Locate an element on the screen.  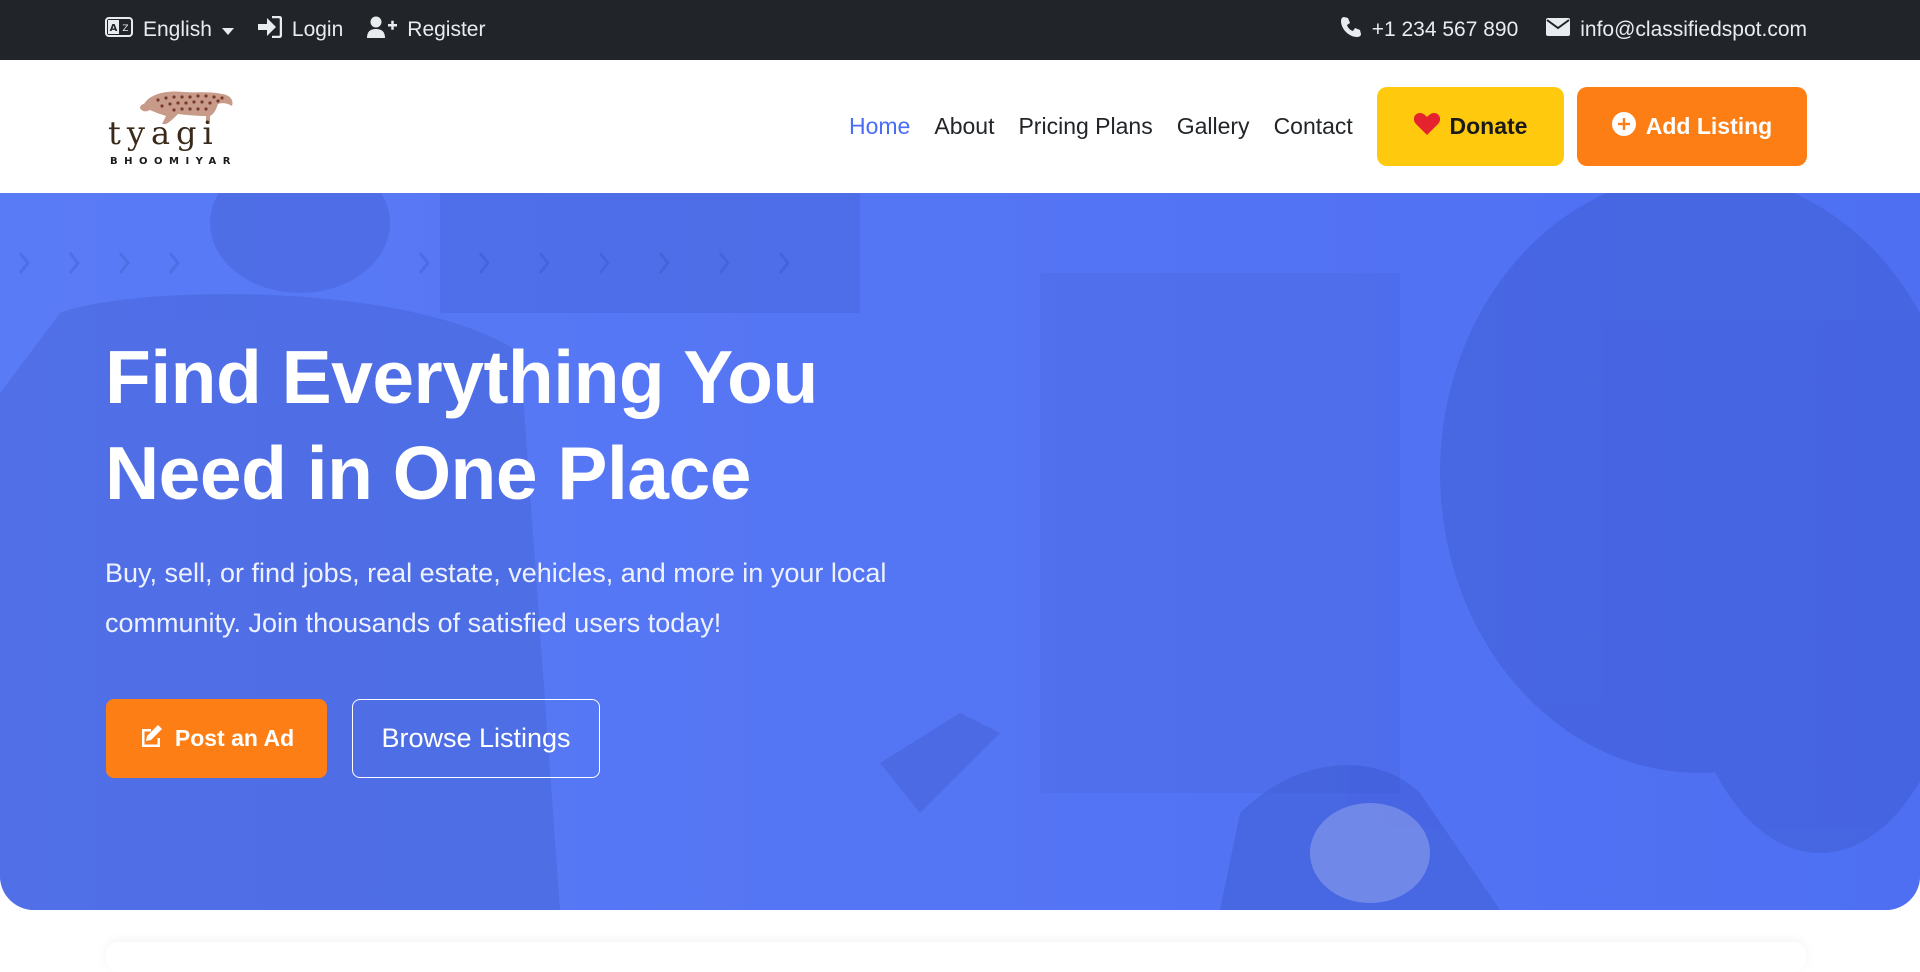
logo-name: tyagi is located at coordinates (163, 133).